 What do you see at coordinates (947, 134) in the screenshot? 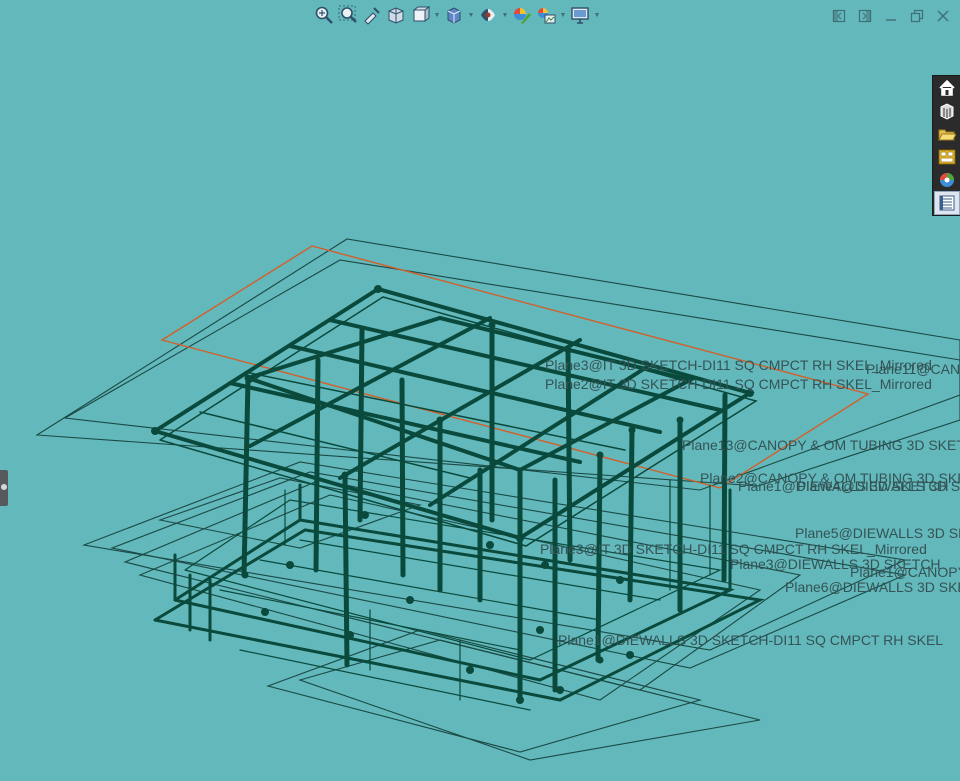
I see `file-explorer-icon` at bounding box center [947, 134].